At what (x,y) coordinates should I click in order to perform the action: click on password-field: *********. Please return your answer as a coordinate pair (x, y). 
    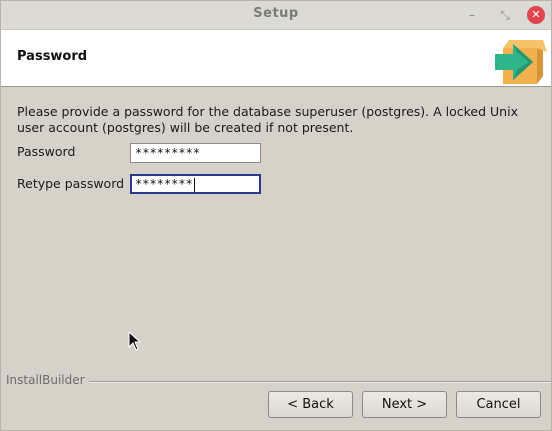
    Looking at the image, I should click on (195, 153).